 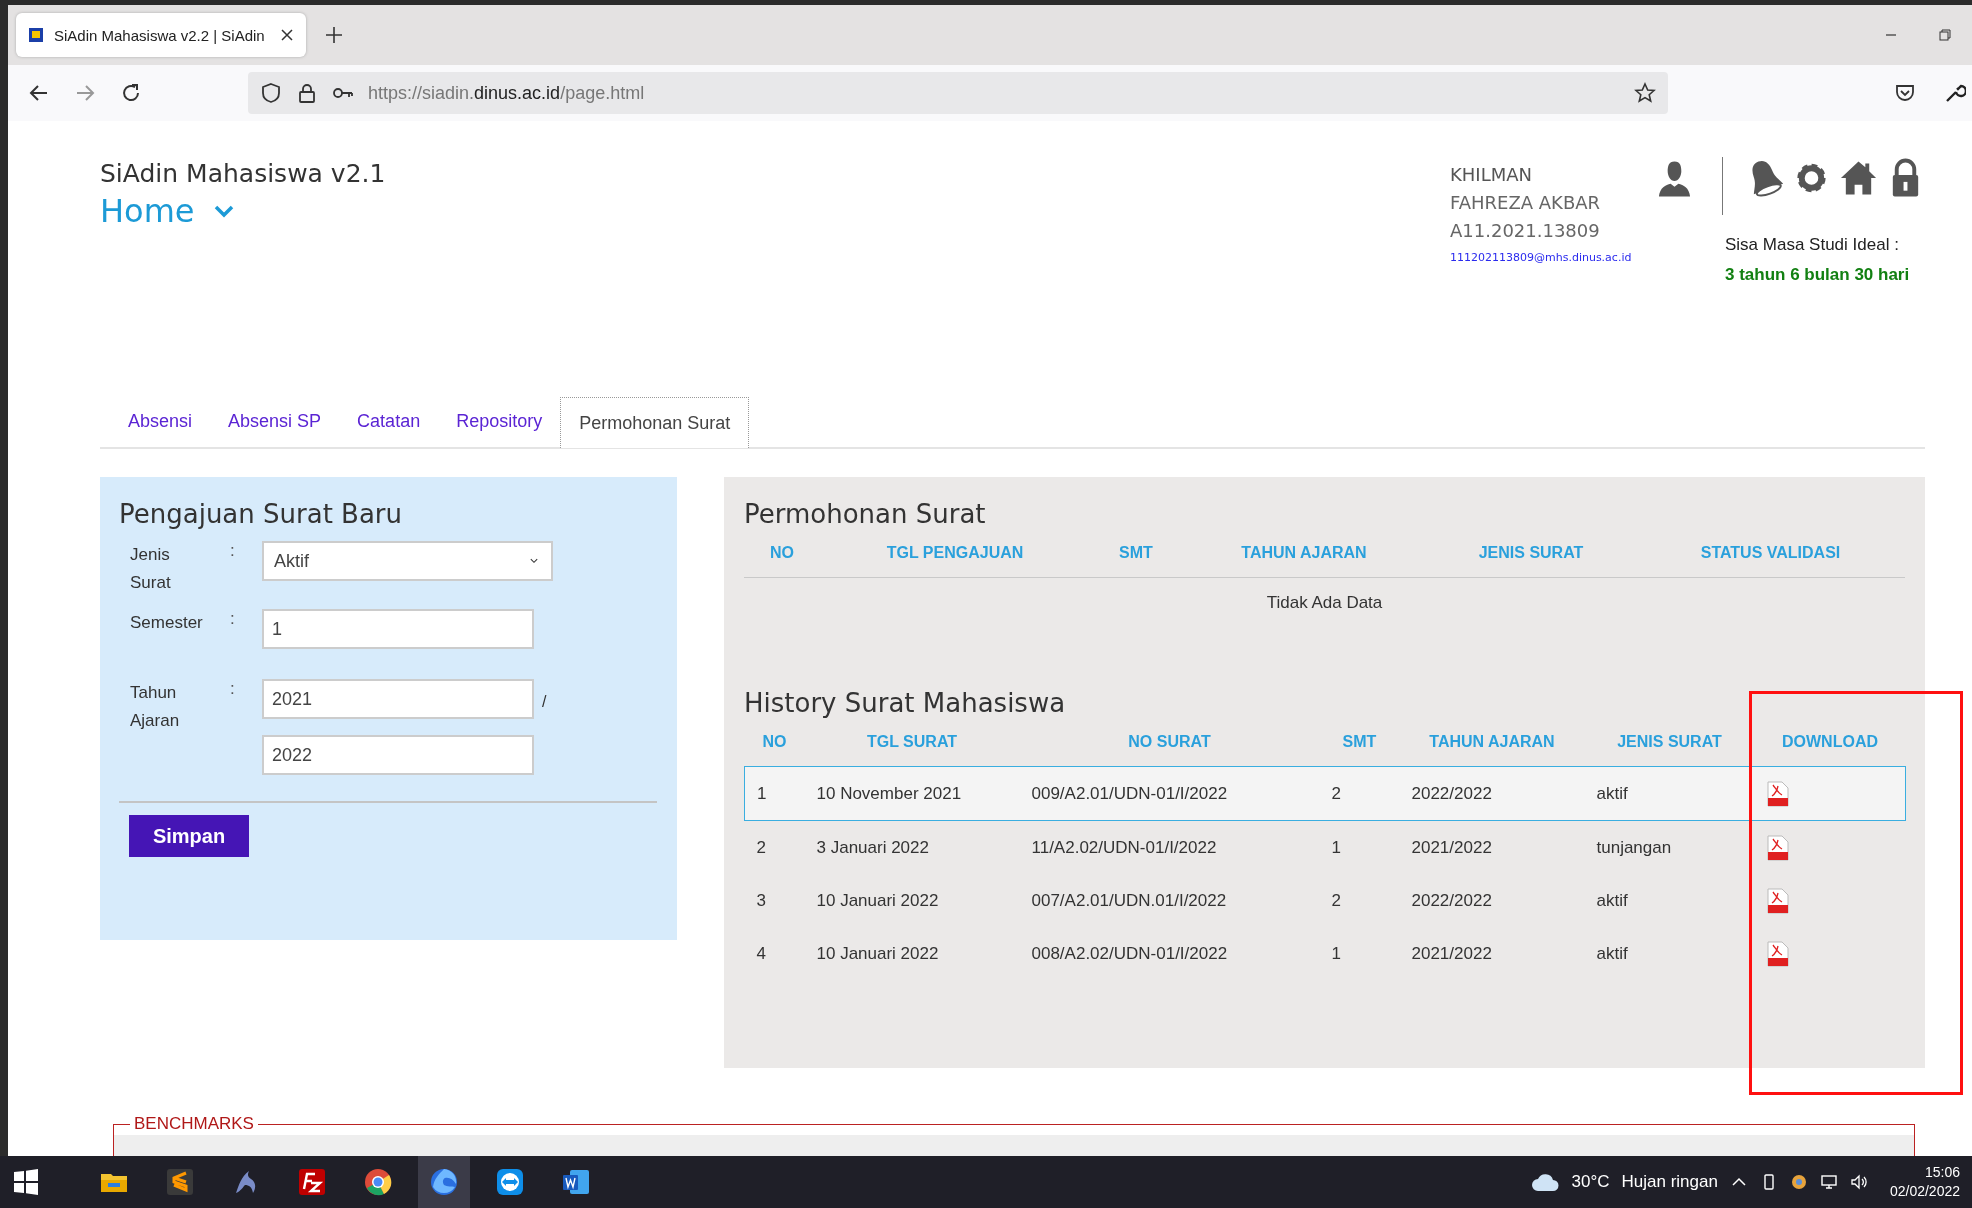 I want to click on w-logo-icon, so click(x=576, y=1182).